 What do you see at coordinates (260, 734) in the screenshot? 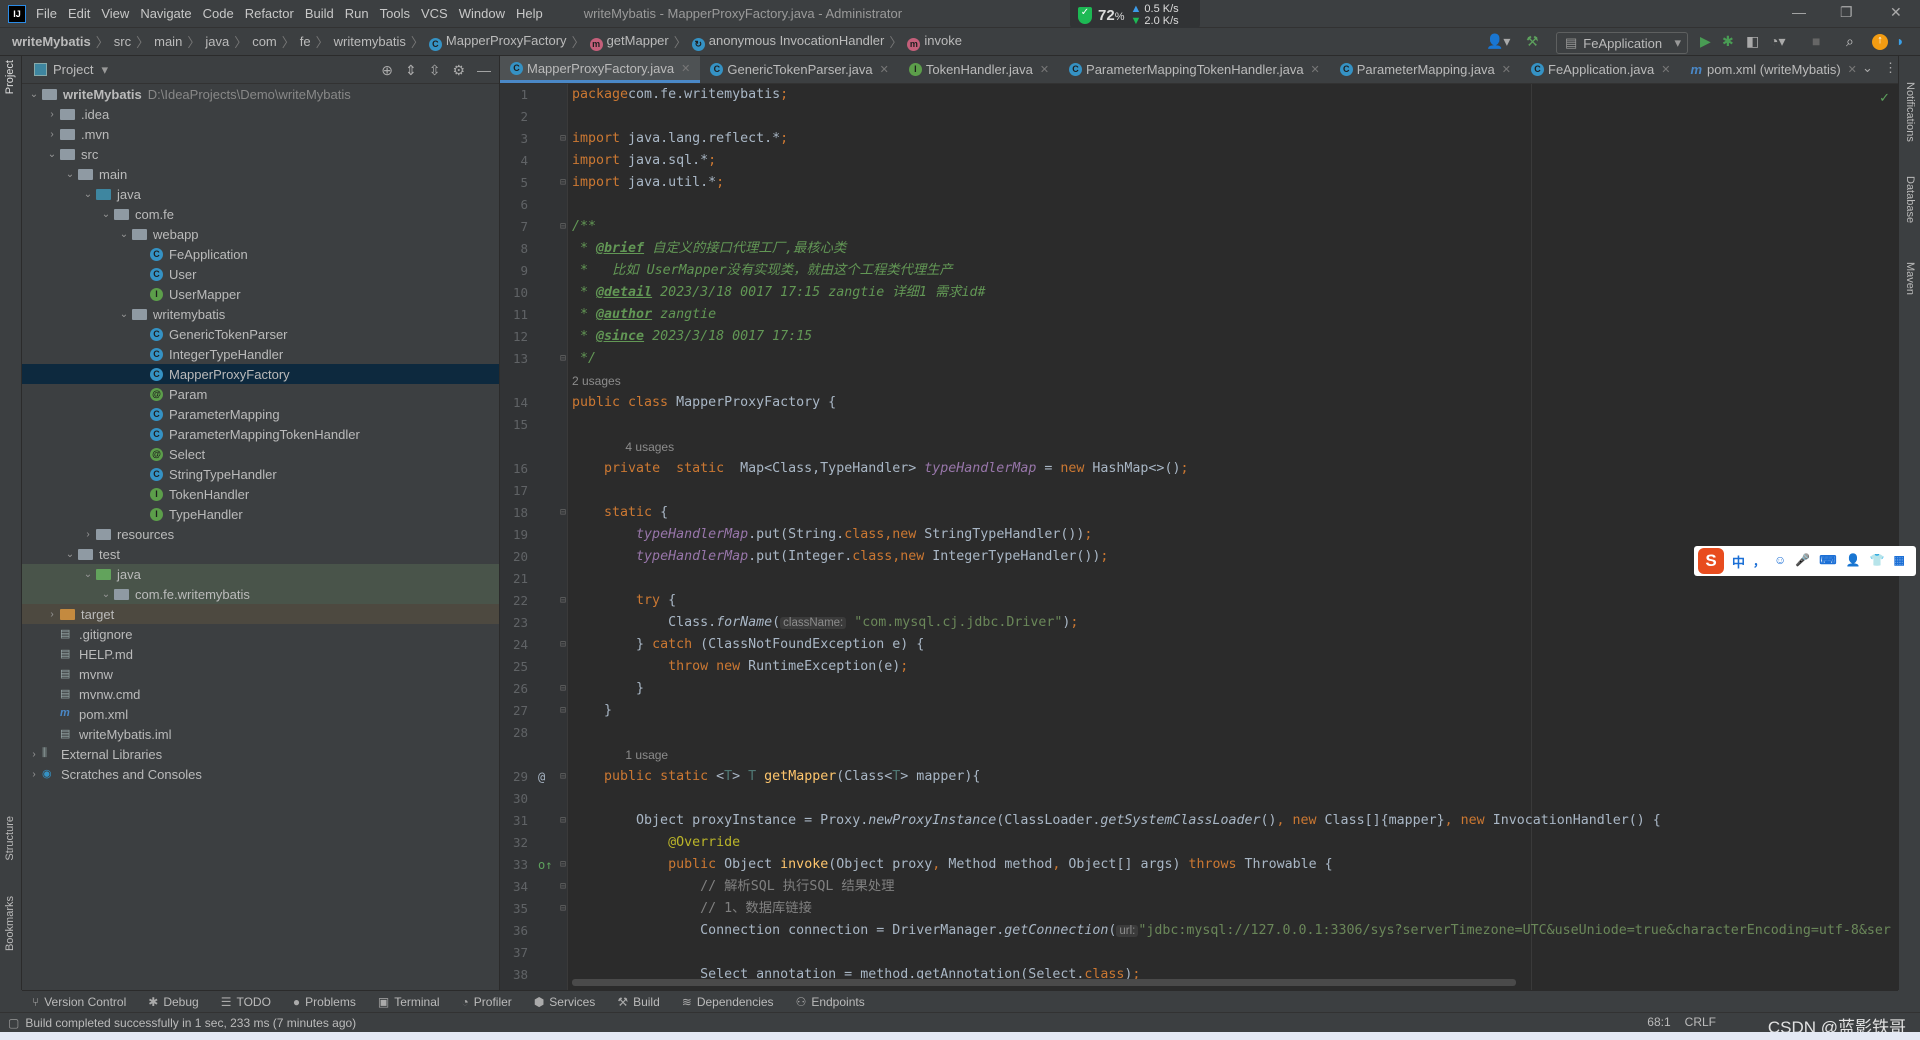
I see `tree-item: ▤ writeMybatis.iml` at bounding box center [260, 734].